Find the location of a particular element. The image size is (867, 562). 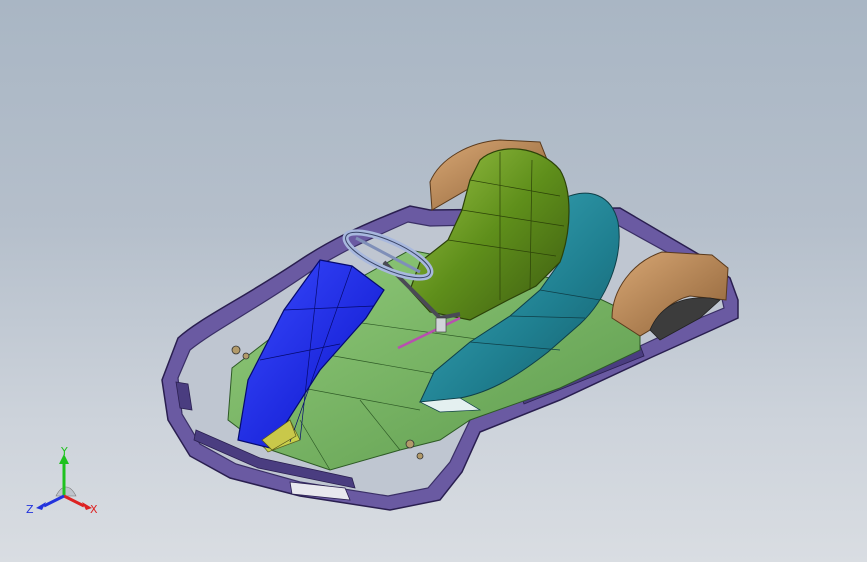

triad-z-label: Z is located at coordinates (30, 509).